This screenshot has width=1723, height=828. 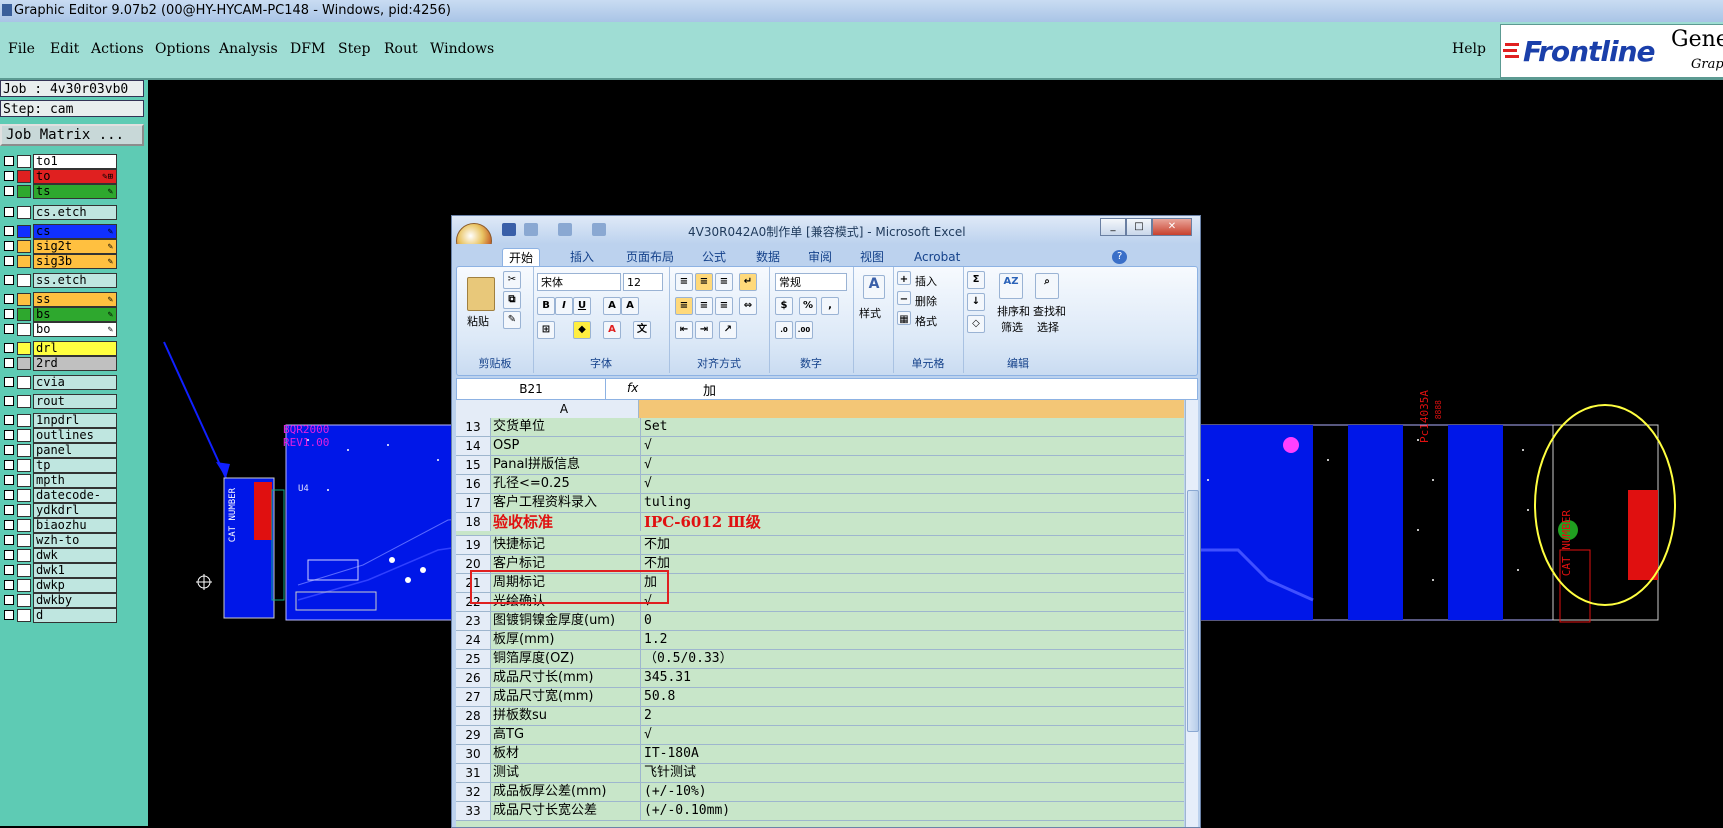 I want to click on layer-name: cvia, so click(x=75, y=382).